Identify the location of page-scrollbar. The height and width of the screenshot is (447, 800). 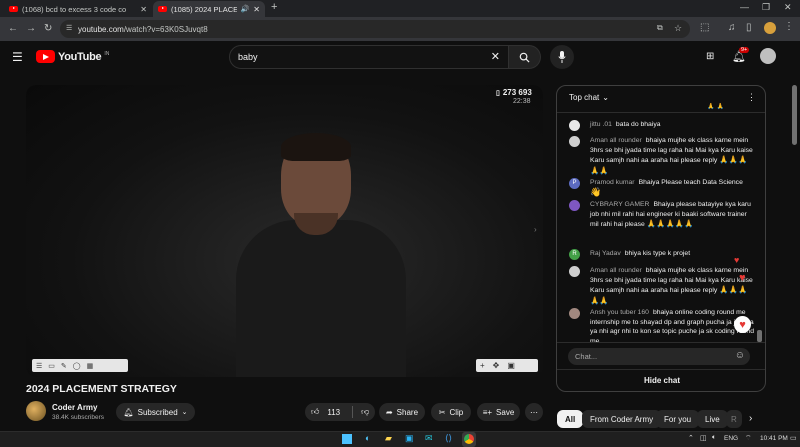
(794, 115).